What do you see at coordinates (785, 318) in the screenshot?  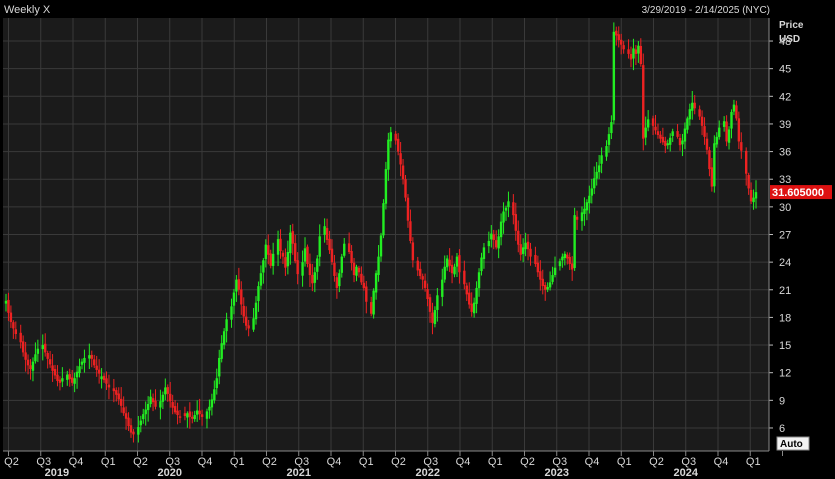 I see `y-tick-label: 18` at bounding box center [785, 318].